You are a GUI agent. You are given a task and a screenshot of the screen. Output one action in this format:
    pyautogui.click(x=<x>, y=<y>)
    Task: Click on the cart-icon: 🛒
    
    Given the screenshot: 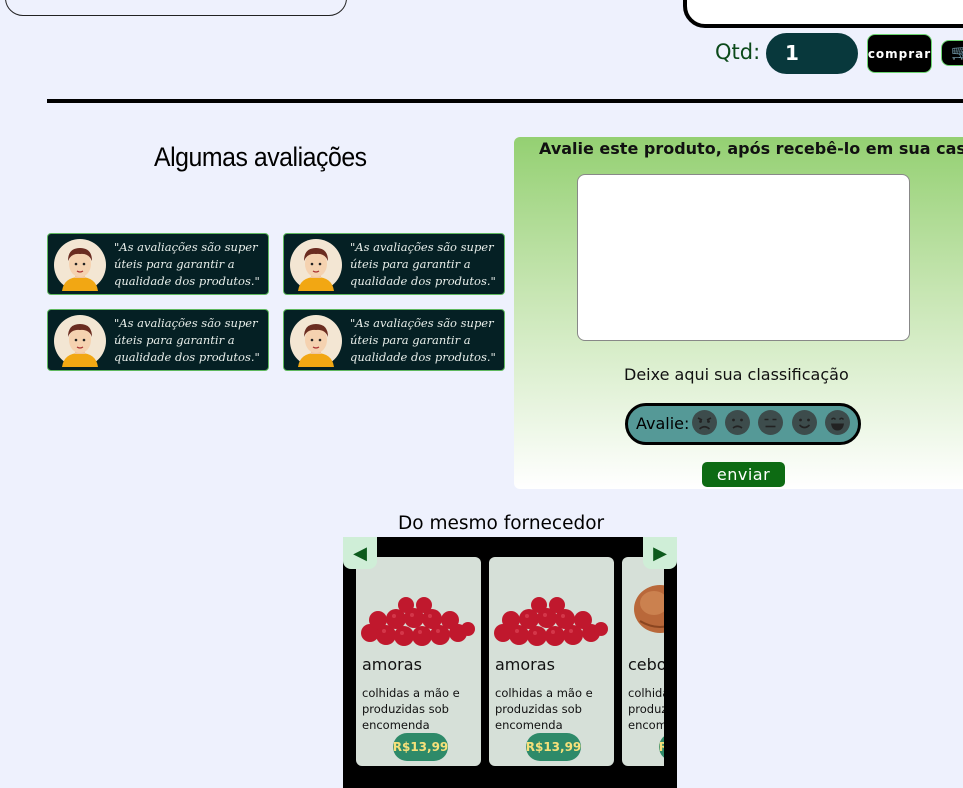 What is the action you would take?
    pyautogui.click(x=957, y=53)
    